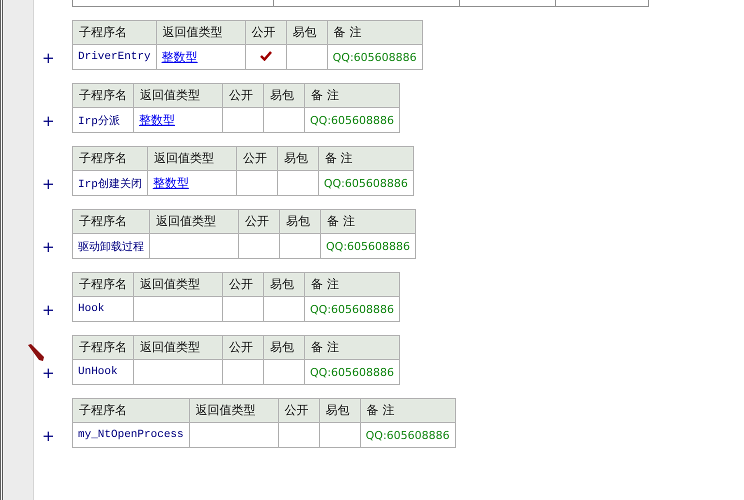 Image resolution: width=744 pixels, height=500 pixels. I want to click on table-cell: DriverEntry, so click(114, 57).